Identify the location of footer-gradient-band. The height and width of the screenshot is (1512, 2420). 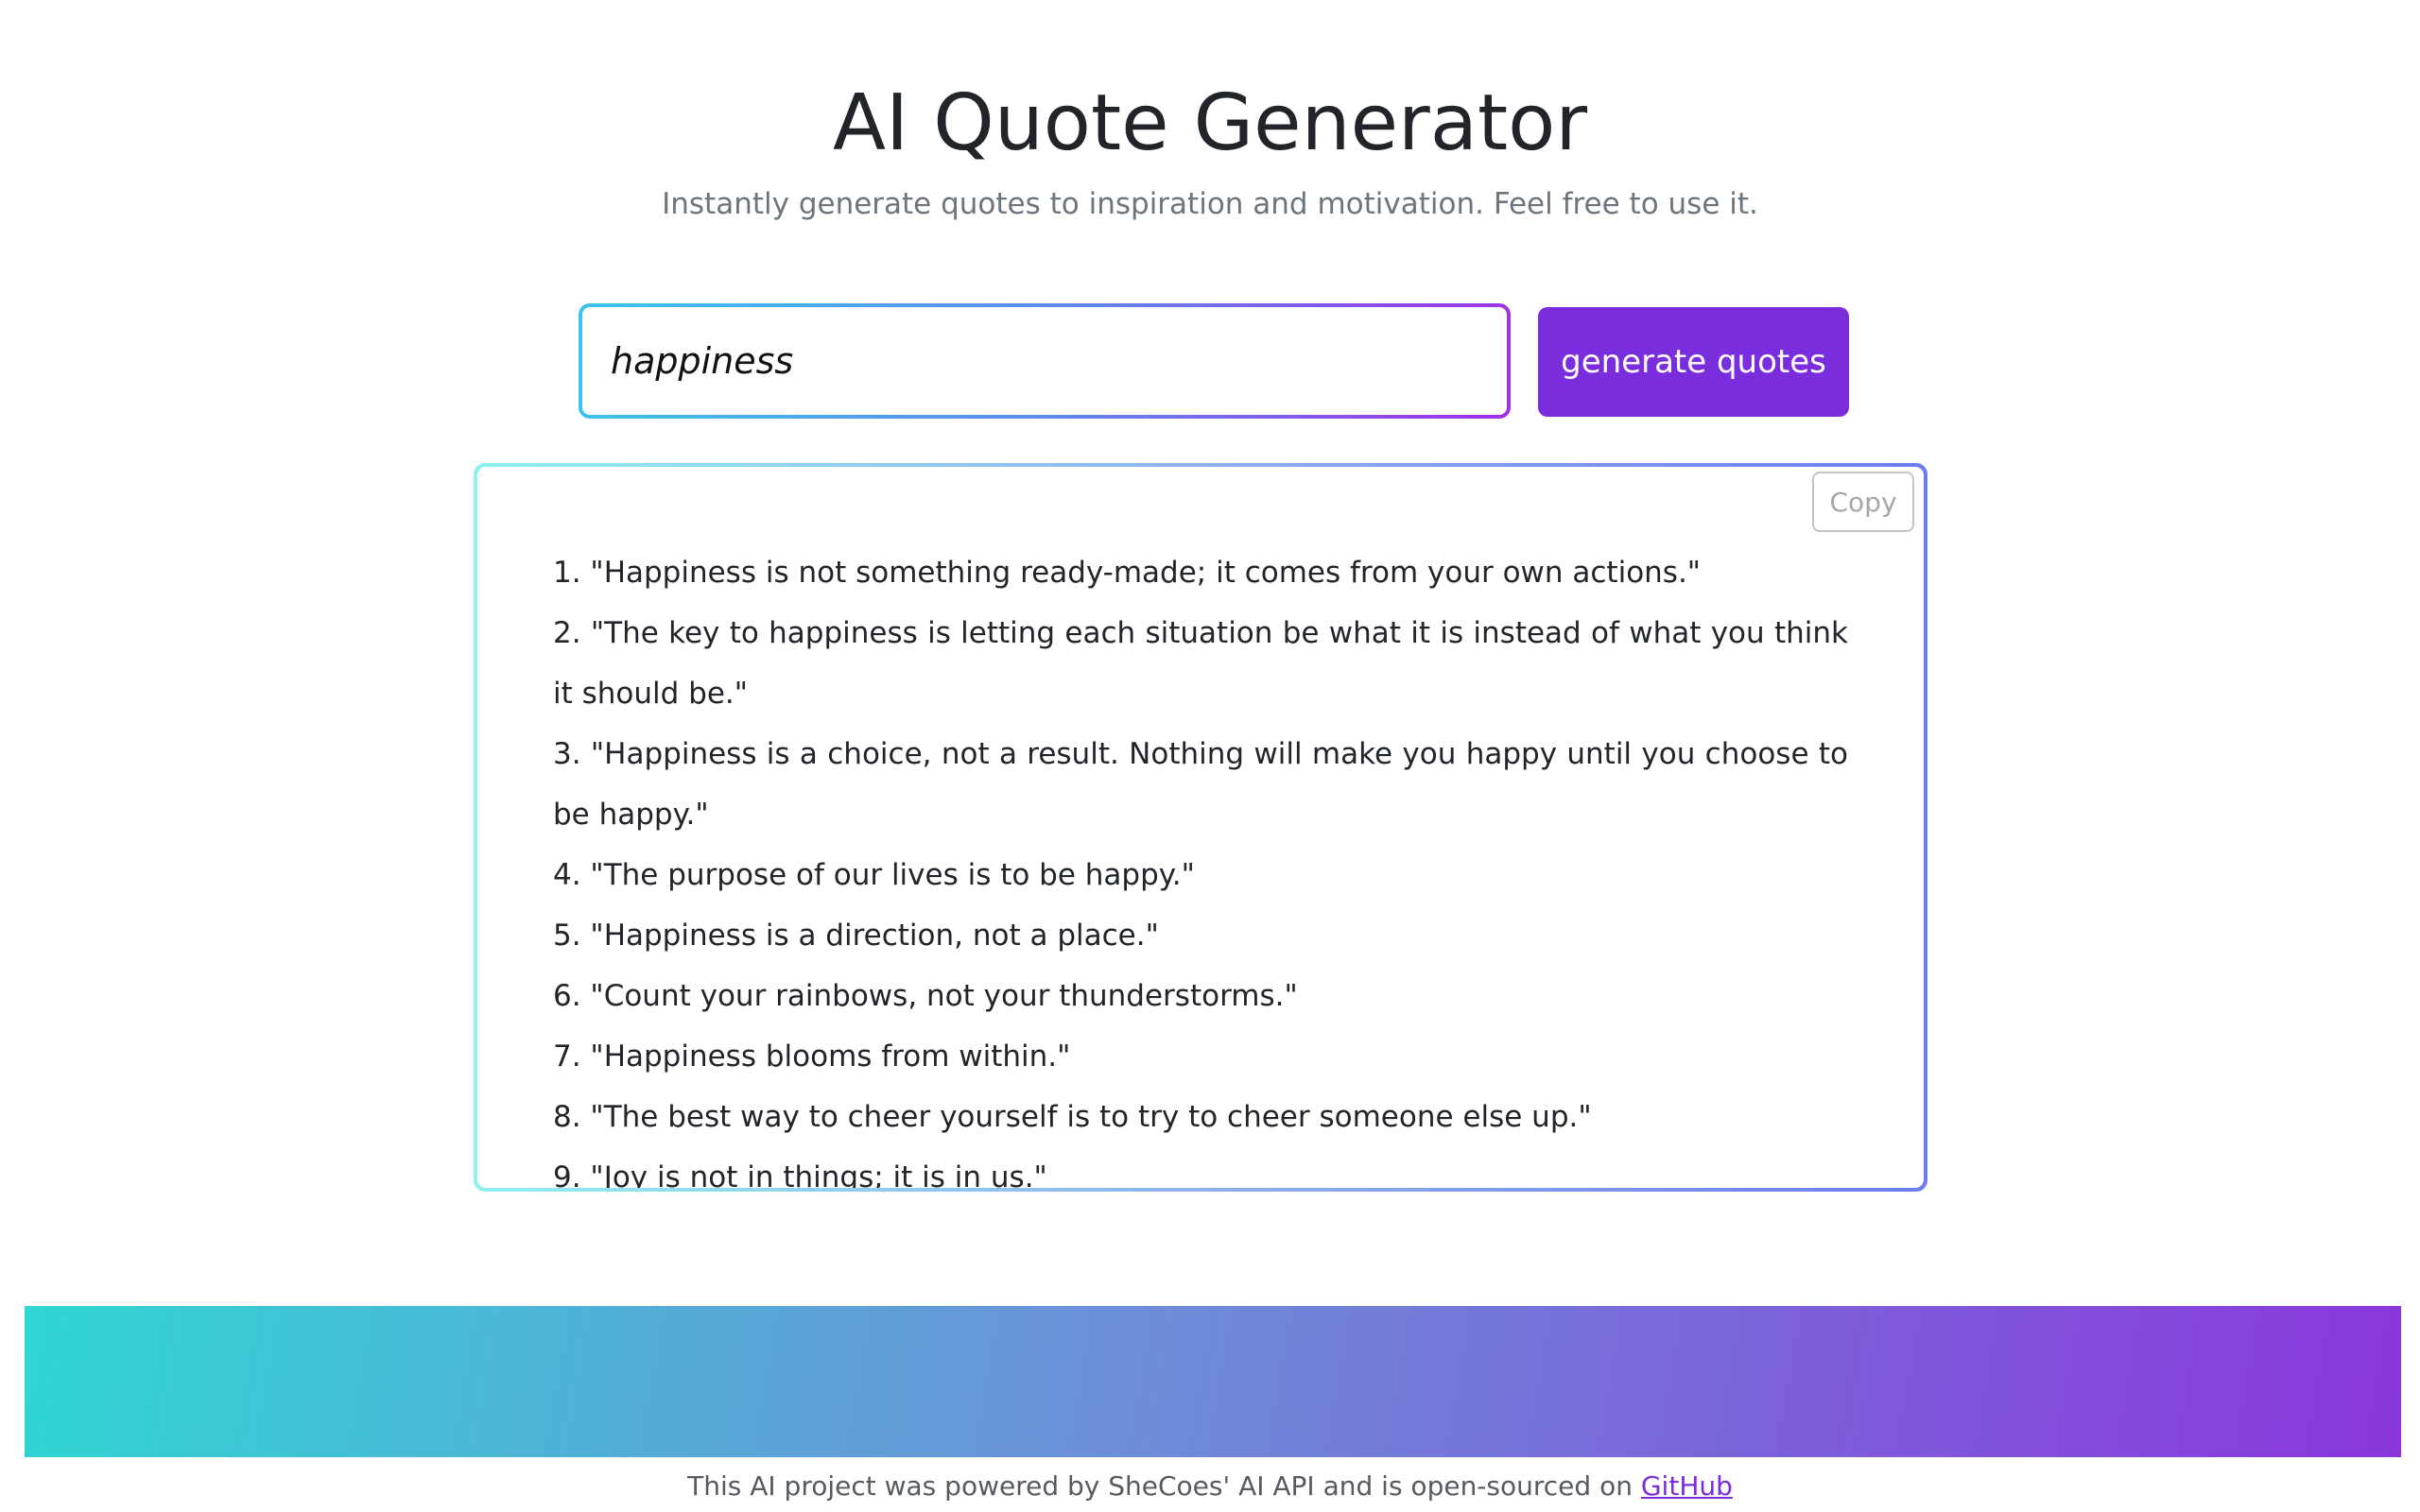
(1213, 1381).